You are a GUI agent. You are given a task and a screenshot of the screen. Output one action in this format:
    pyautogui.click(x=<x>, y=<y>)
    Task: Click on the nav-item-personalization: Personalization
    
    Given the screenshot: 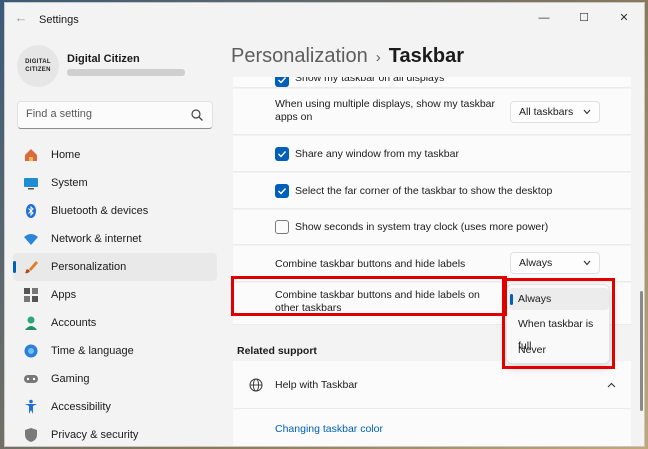 What is the action you would take?
    pyautogui.click(x=115, y=267)
    